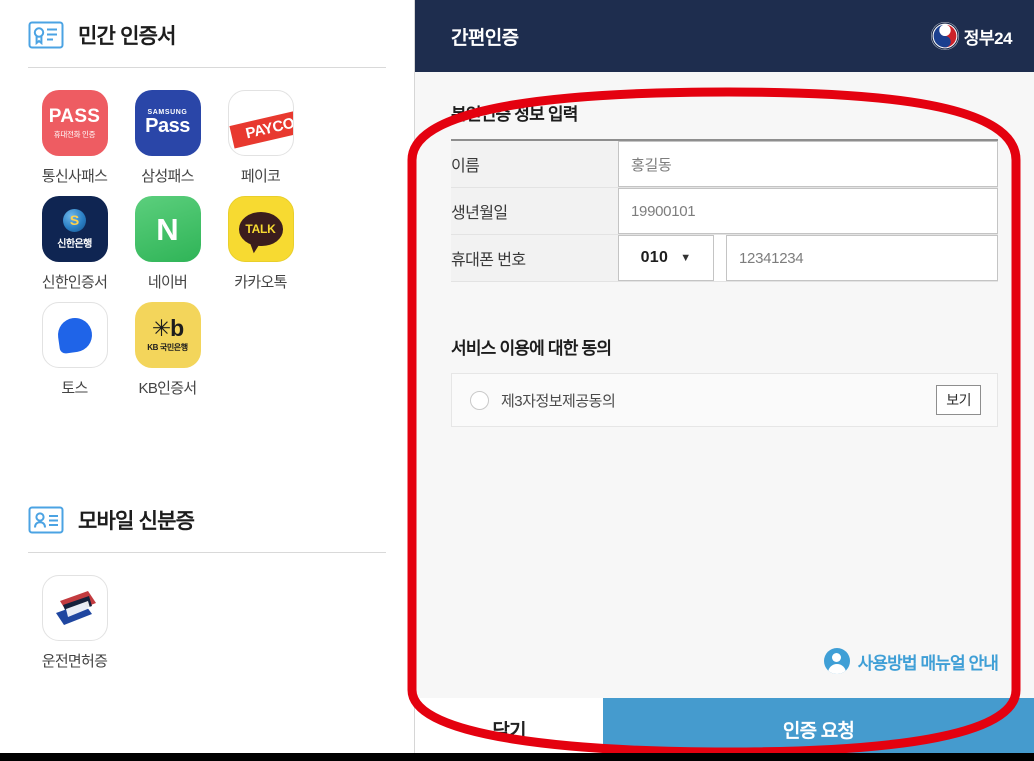  I want to click on table-row-name: 이름 홍길동, so click(724, 164).